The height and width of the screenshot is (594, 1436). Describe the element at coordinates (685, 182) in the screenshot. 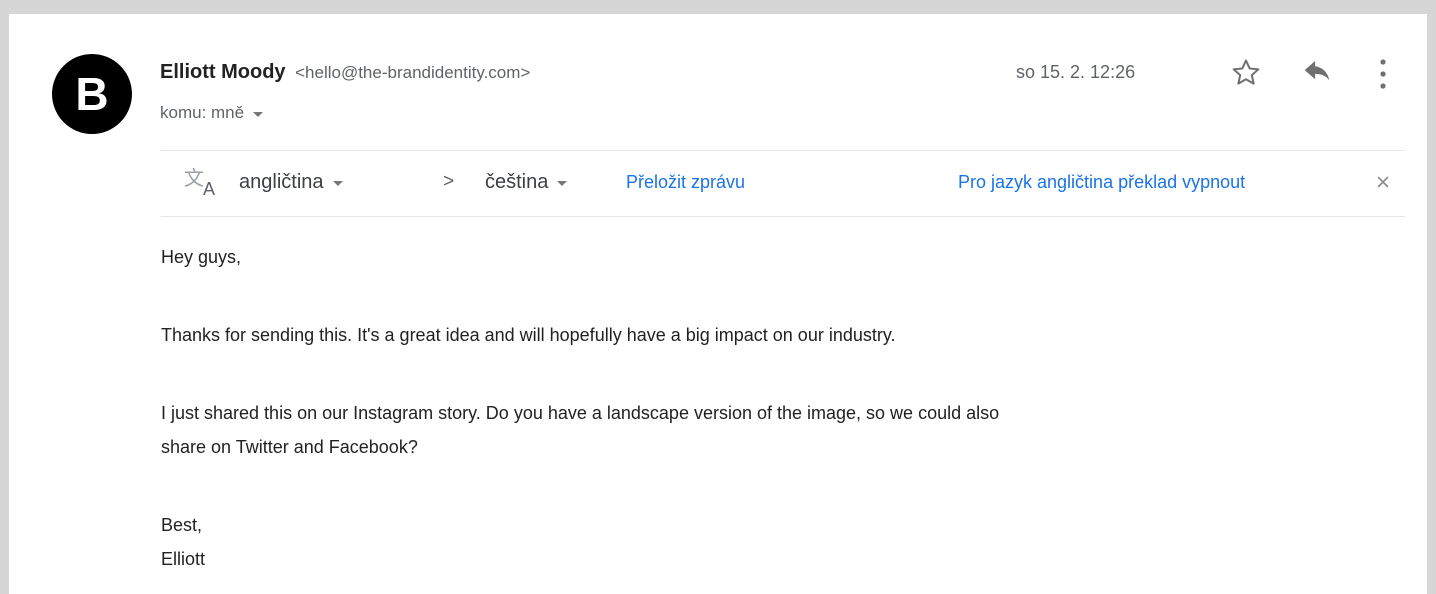

I see `translate-message-link: Přeložit zprávu` at that location.